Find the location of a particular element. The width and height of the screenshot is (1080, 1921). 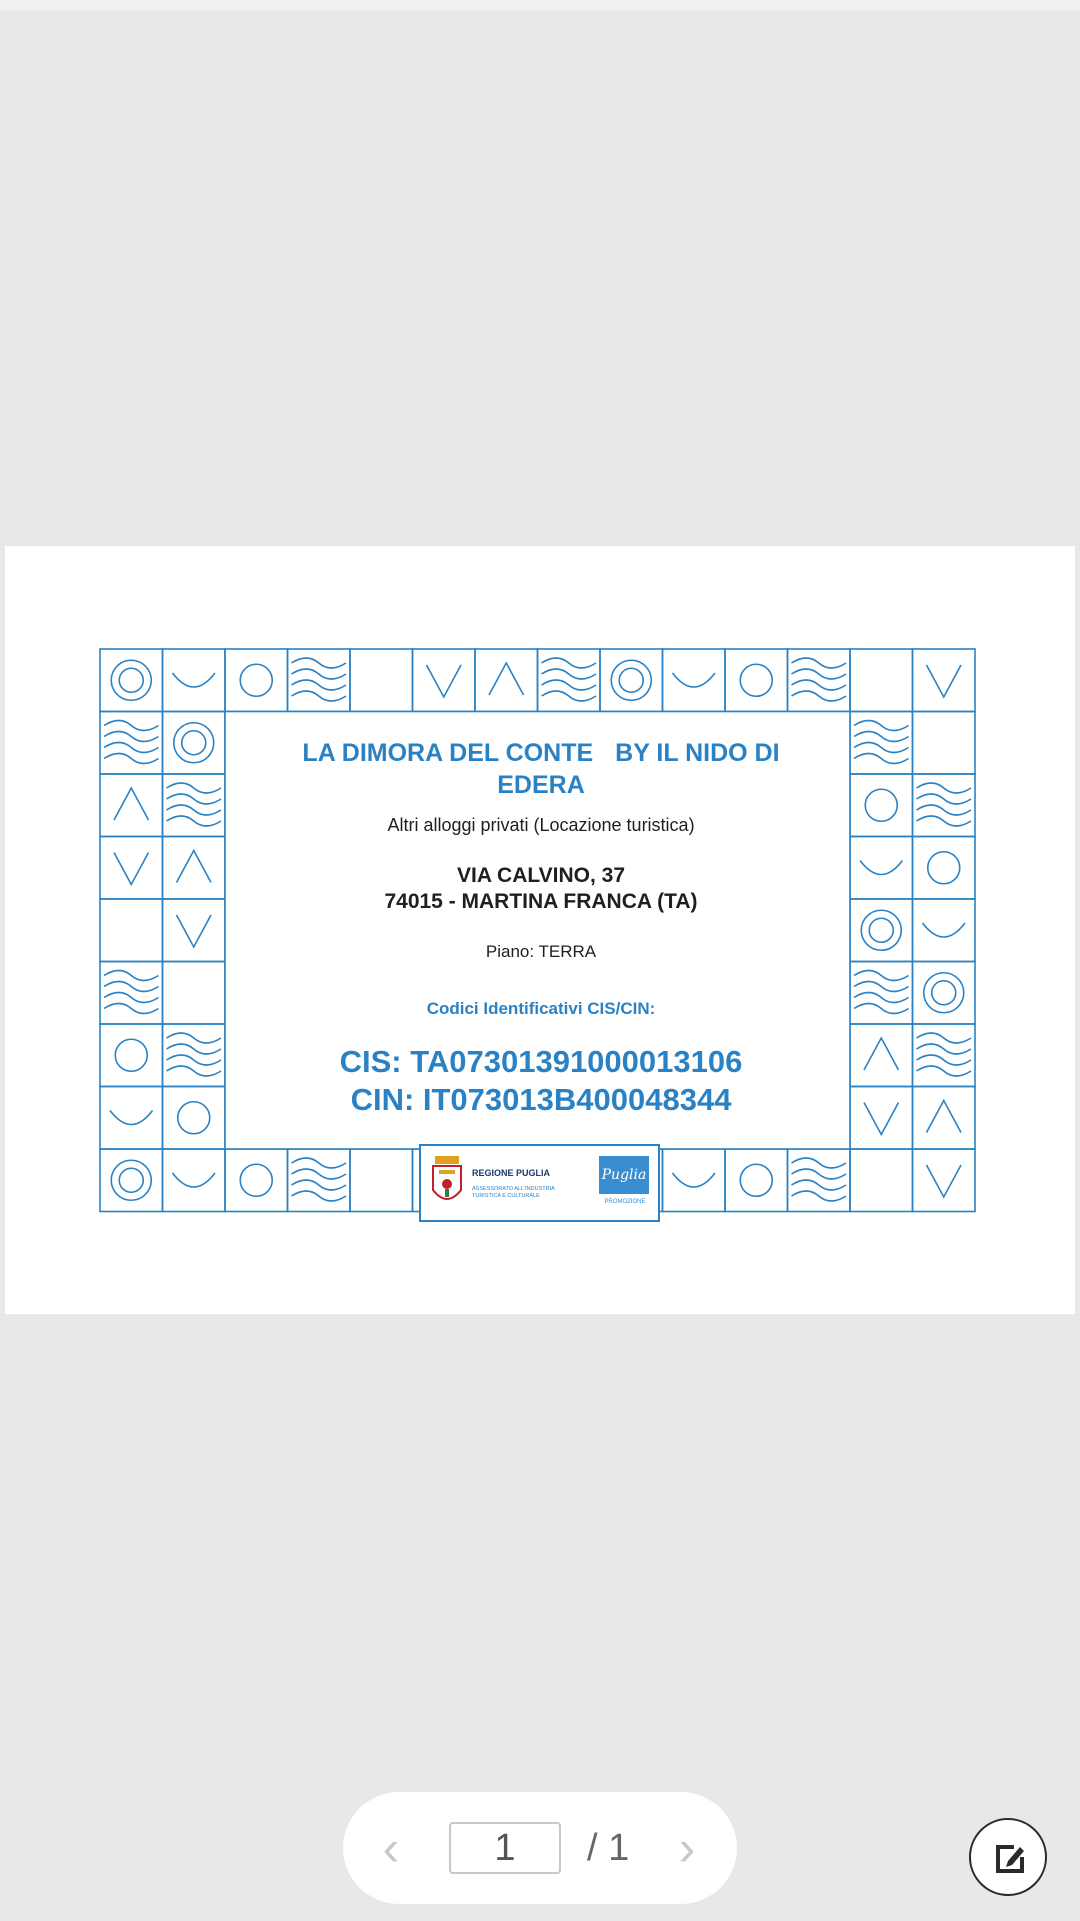

title-part-3: EDERA is located at coordinates (541, 785).